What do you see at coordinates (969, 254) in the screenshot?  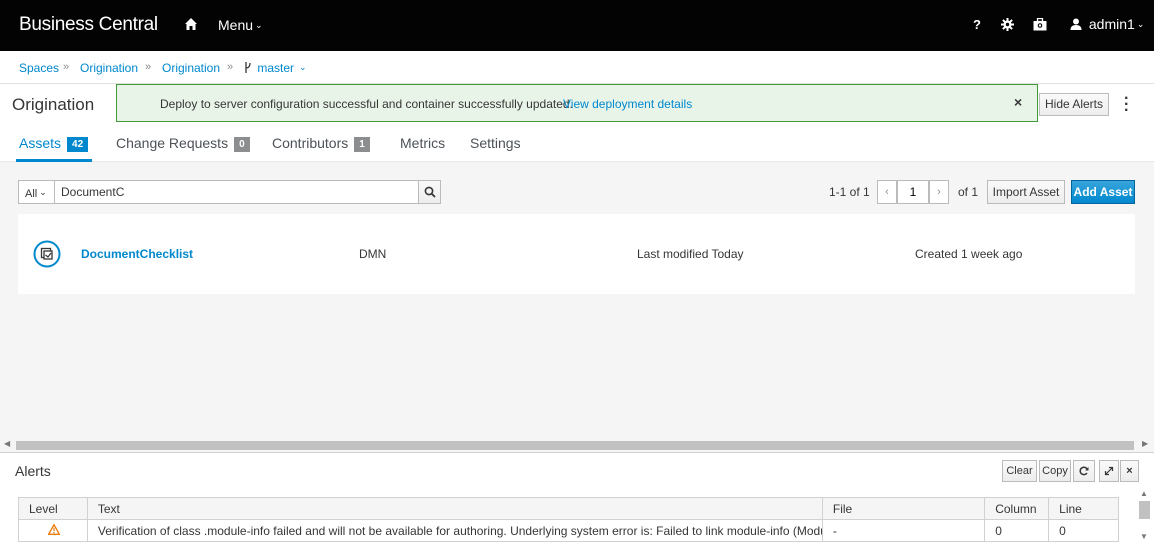 I see `asset-created: Created 1 week ago` at bounding box center [969, 254].